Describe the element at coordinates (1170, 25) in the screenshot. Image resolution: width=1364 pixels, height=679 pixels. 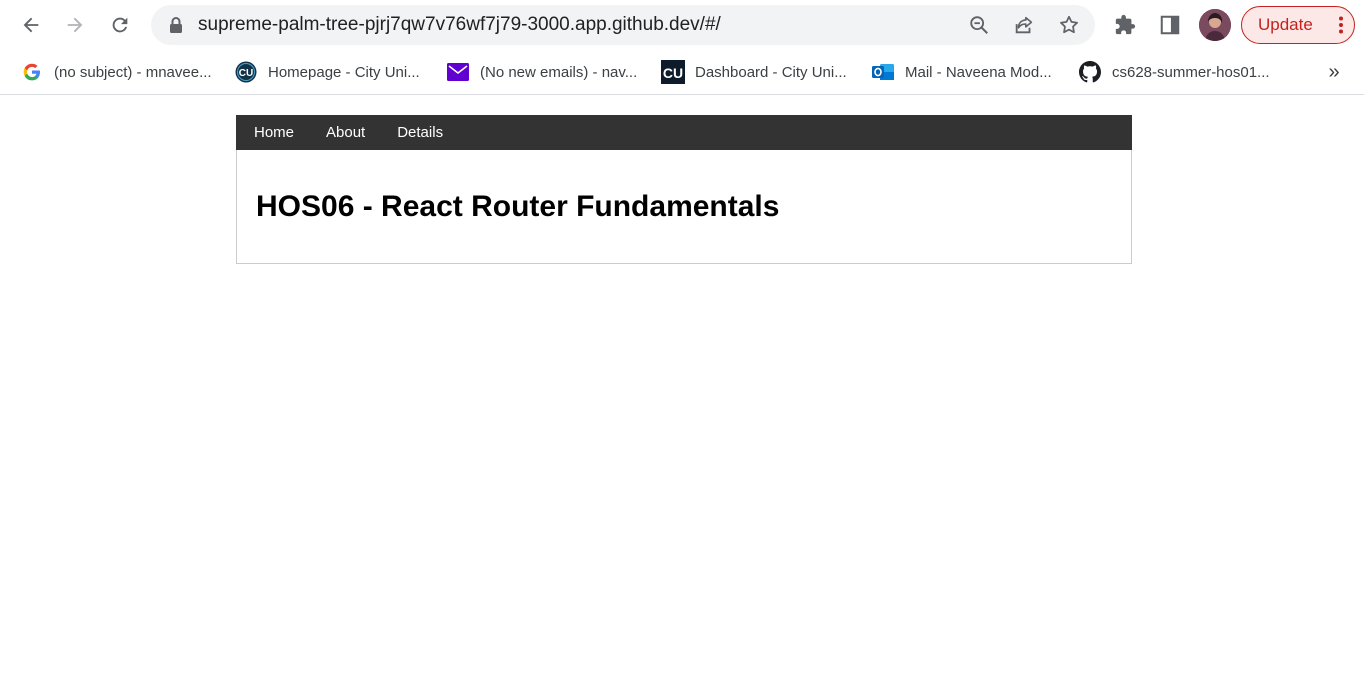
I see `side-panel-icon` at that location.